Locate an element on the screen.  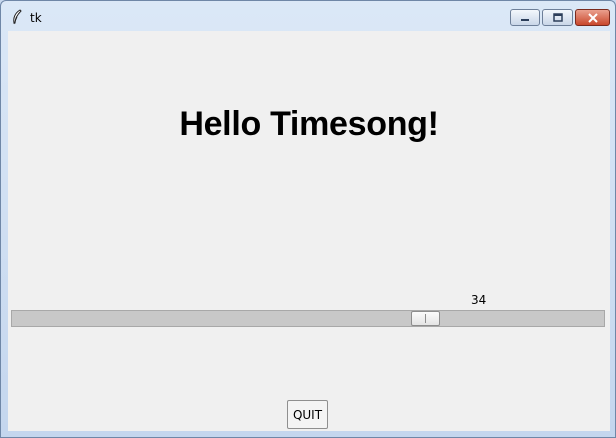
minimize-icon is located at coordinates (525, 17).